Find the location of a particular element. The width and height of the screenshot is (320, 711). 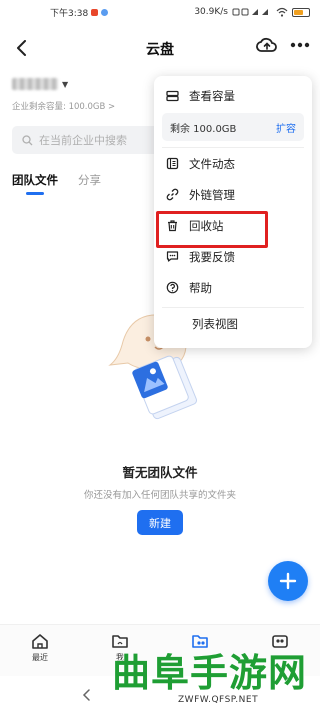

chevron-left-icon is located at coordinates (21, 48).